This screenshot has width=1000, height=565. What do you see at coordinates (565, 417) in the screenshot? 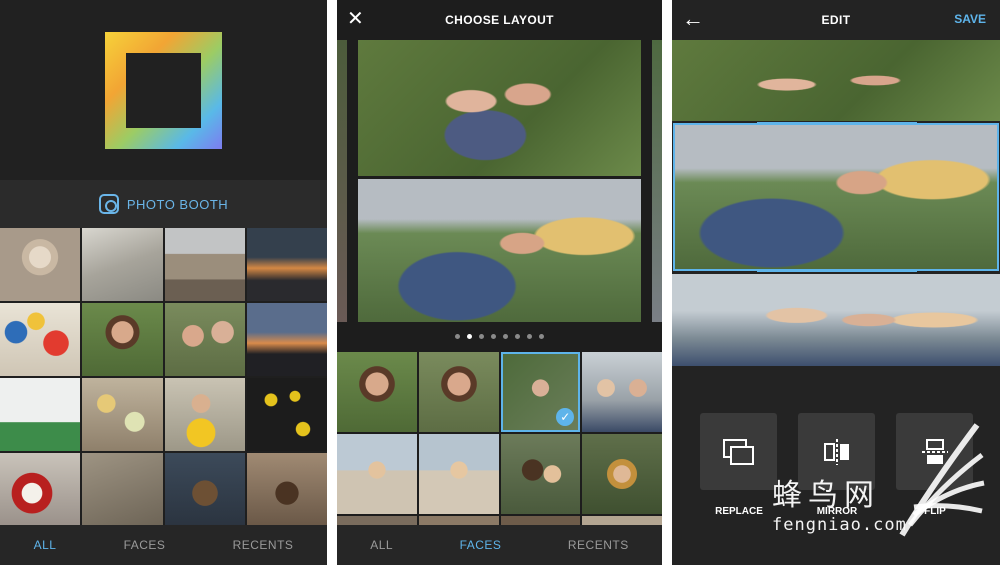
I see `checkmark-icon: ✓` at bounding box center [565, 417].